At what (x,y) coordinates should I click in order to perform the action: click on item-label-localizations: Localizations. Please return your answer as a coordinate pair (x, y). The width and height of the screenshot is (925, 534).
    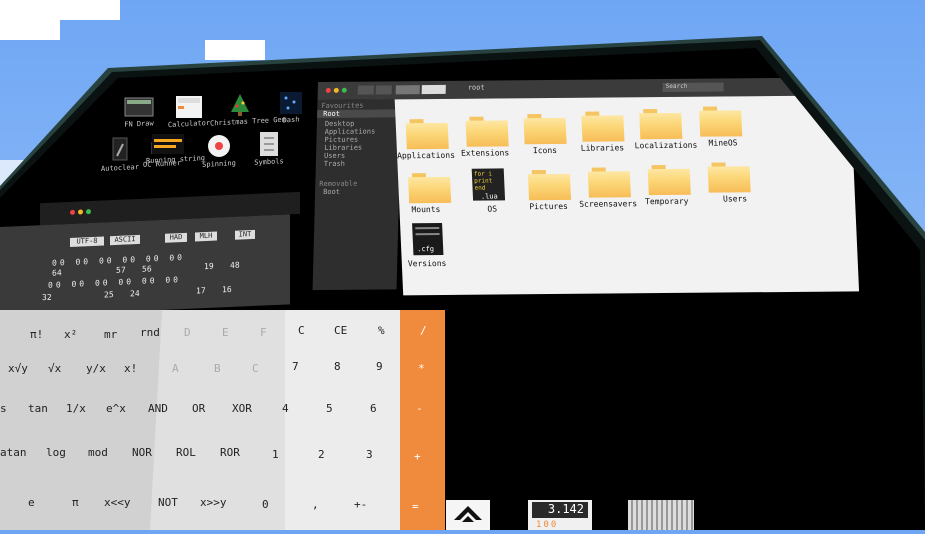
    Looking at the image, I should click on (665, 146).